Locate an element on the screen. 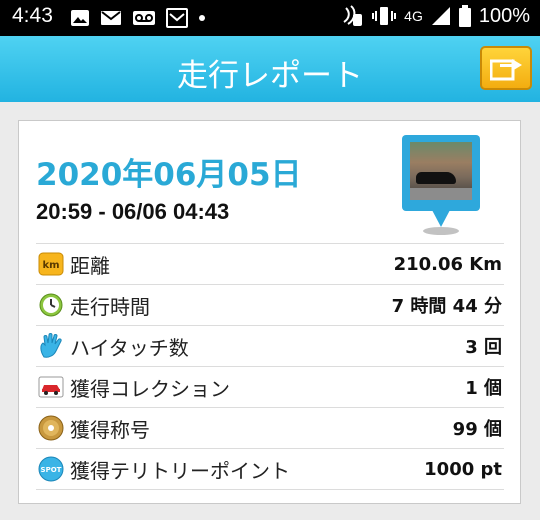  system-icons: 4G 100% is located at coordinates (435, 16).